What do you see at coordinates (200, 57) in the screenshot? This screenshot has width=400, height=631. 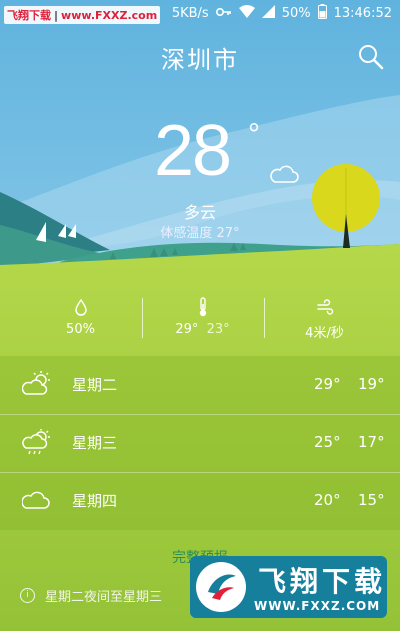 I see `city-name: 深圳市` at bounding box center [200, 57].